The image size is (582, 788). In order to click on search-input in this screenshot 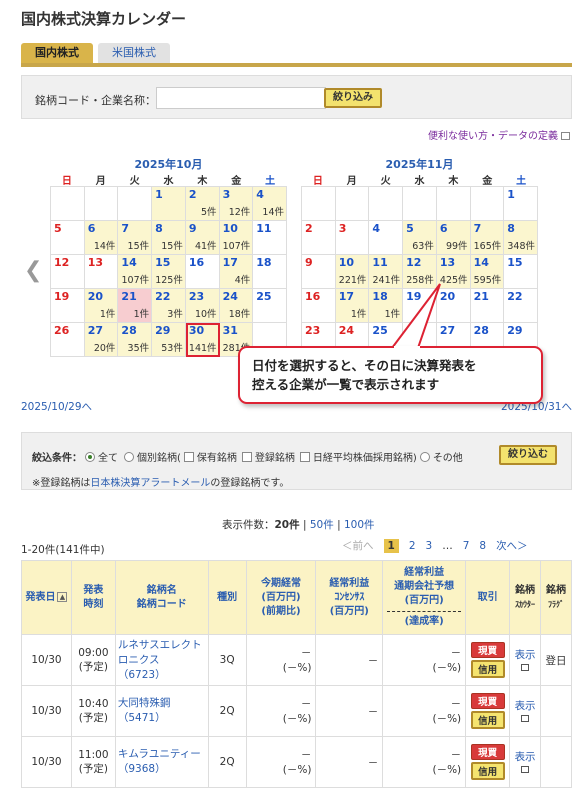, I will do `click(241, 98)`.